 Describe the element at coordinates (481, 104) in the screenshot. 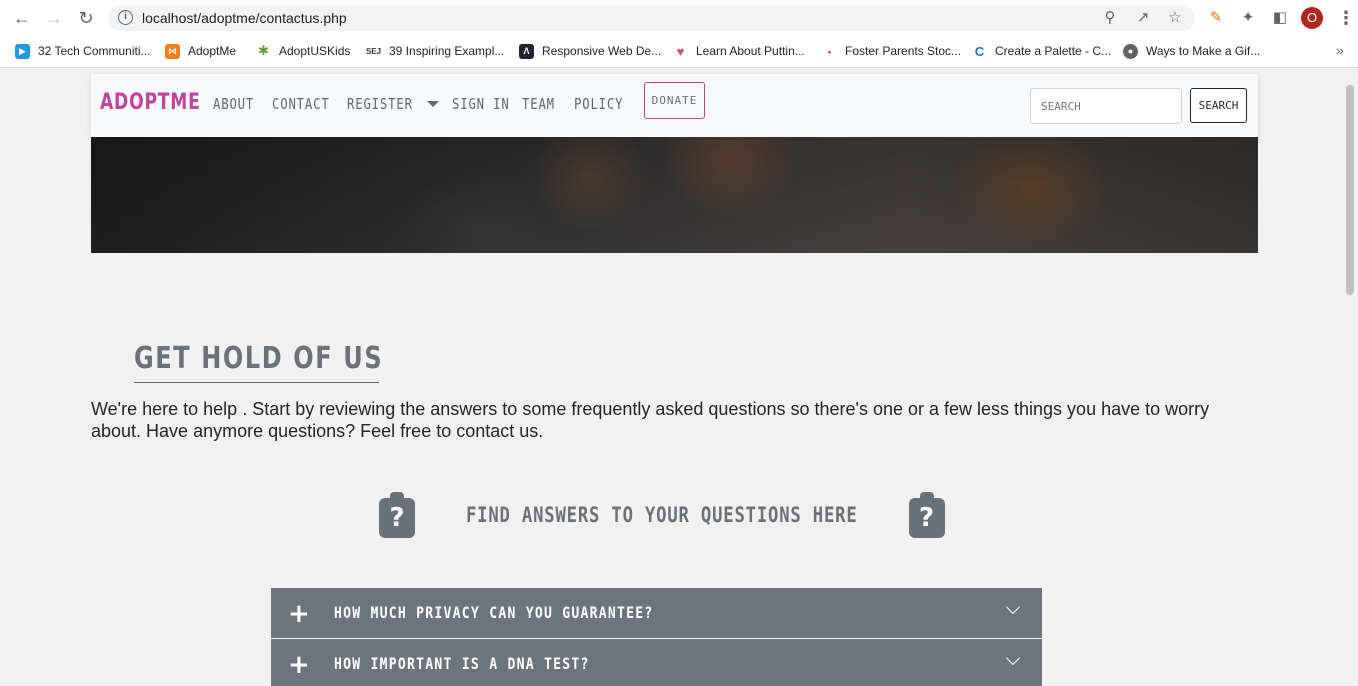

I see `nav-sign-in: SIGN IN` at that location.